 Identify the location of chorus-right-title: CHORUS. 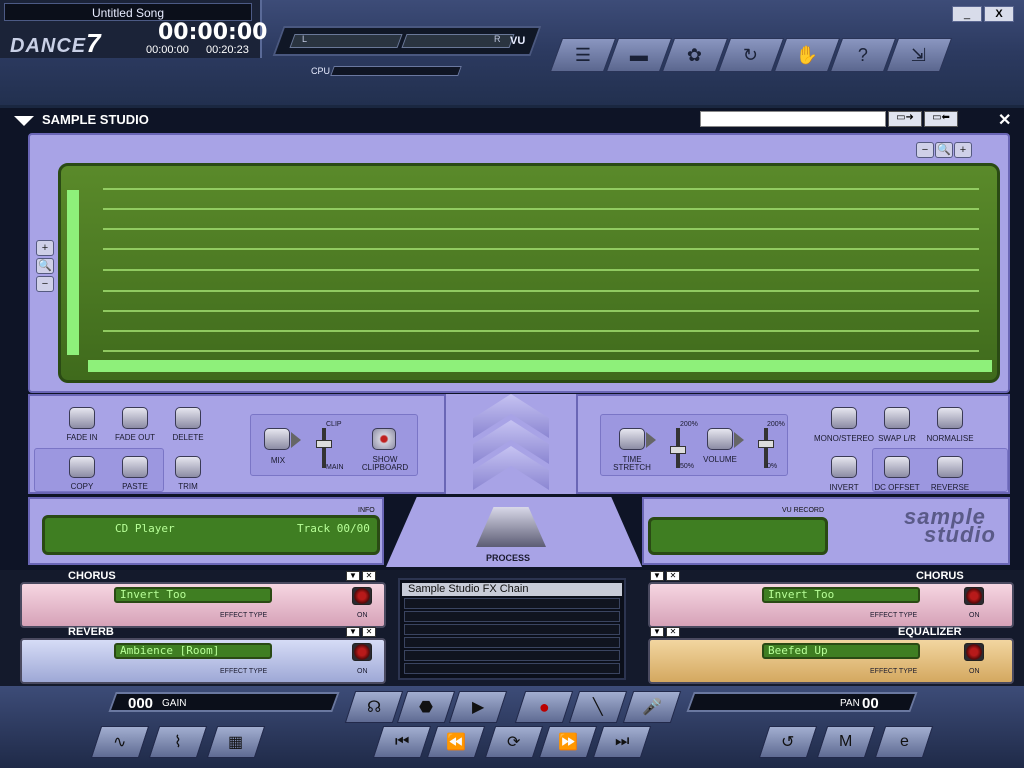
(940, 576).